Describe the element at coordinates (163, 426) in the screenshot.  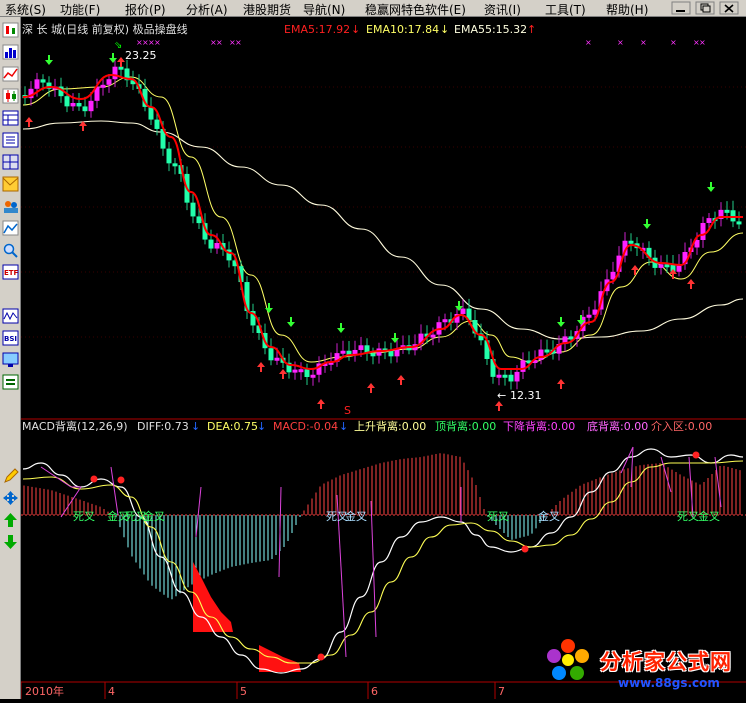
I see `macd-diff-value: DIFF:0.73` at that location.